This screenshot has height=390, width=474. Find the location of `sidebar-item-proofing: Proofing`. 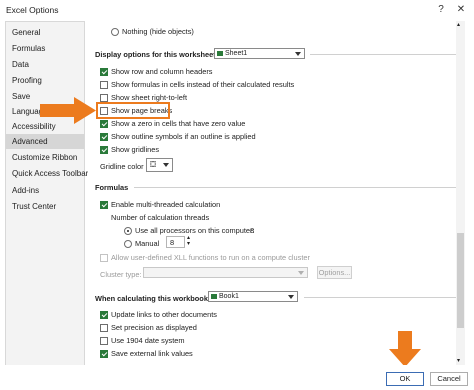

sidebar-item-proofing: Proofing is located at coordinates (45, 80).